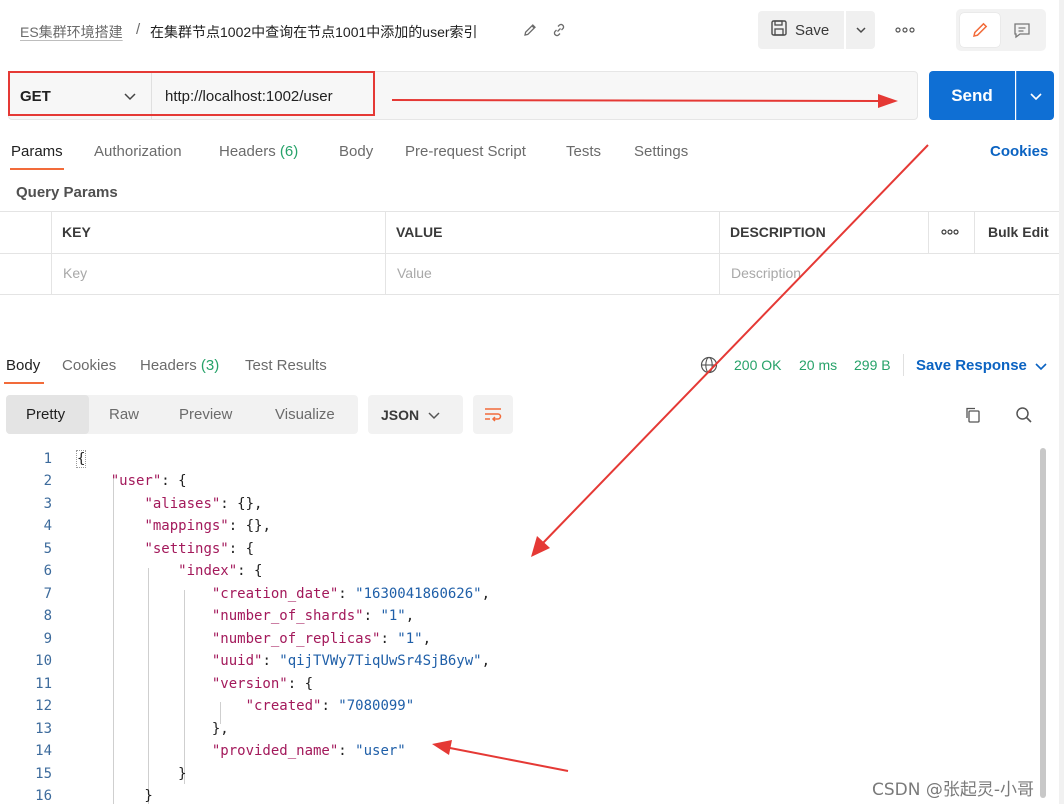 The image size is (1064, 804). Describe the element at coordinates (43, 774) in the screenshot. I see `line-number: 15` at that location.